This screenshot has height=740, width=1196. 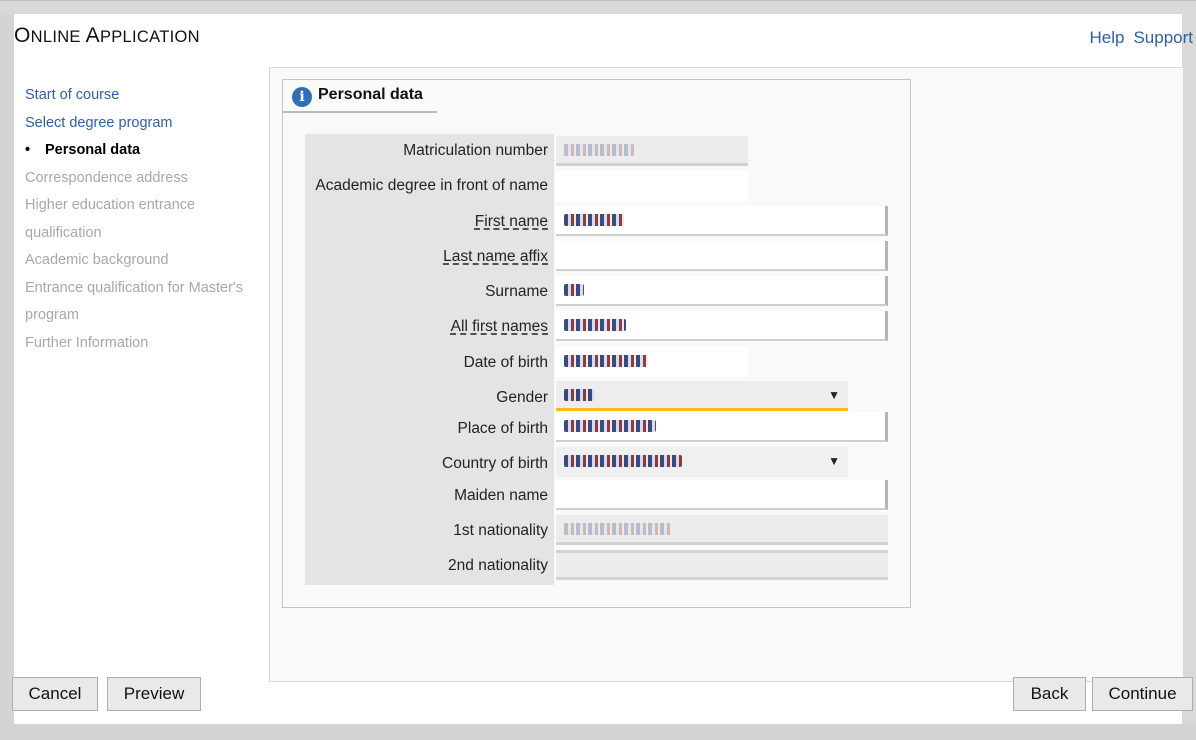 I want to click on help-link: Help, so click(x=1106, y=37).